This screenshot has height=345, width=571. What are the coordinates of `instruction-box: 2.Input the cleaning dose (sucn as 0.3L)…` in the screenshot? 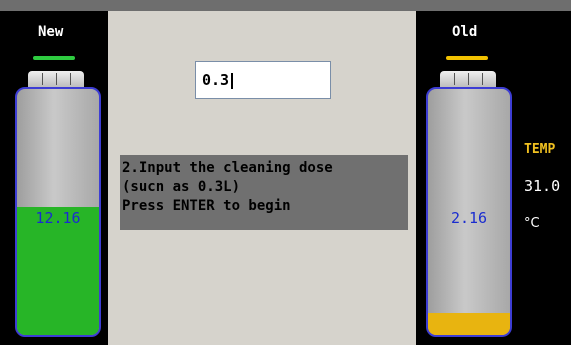 It's located at (264, 192).